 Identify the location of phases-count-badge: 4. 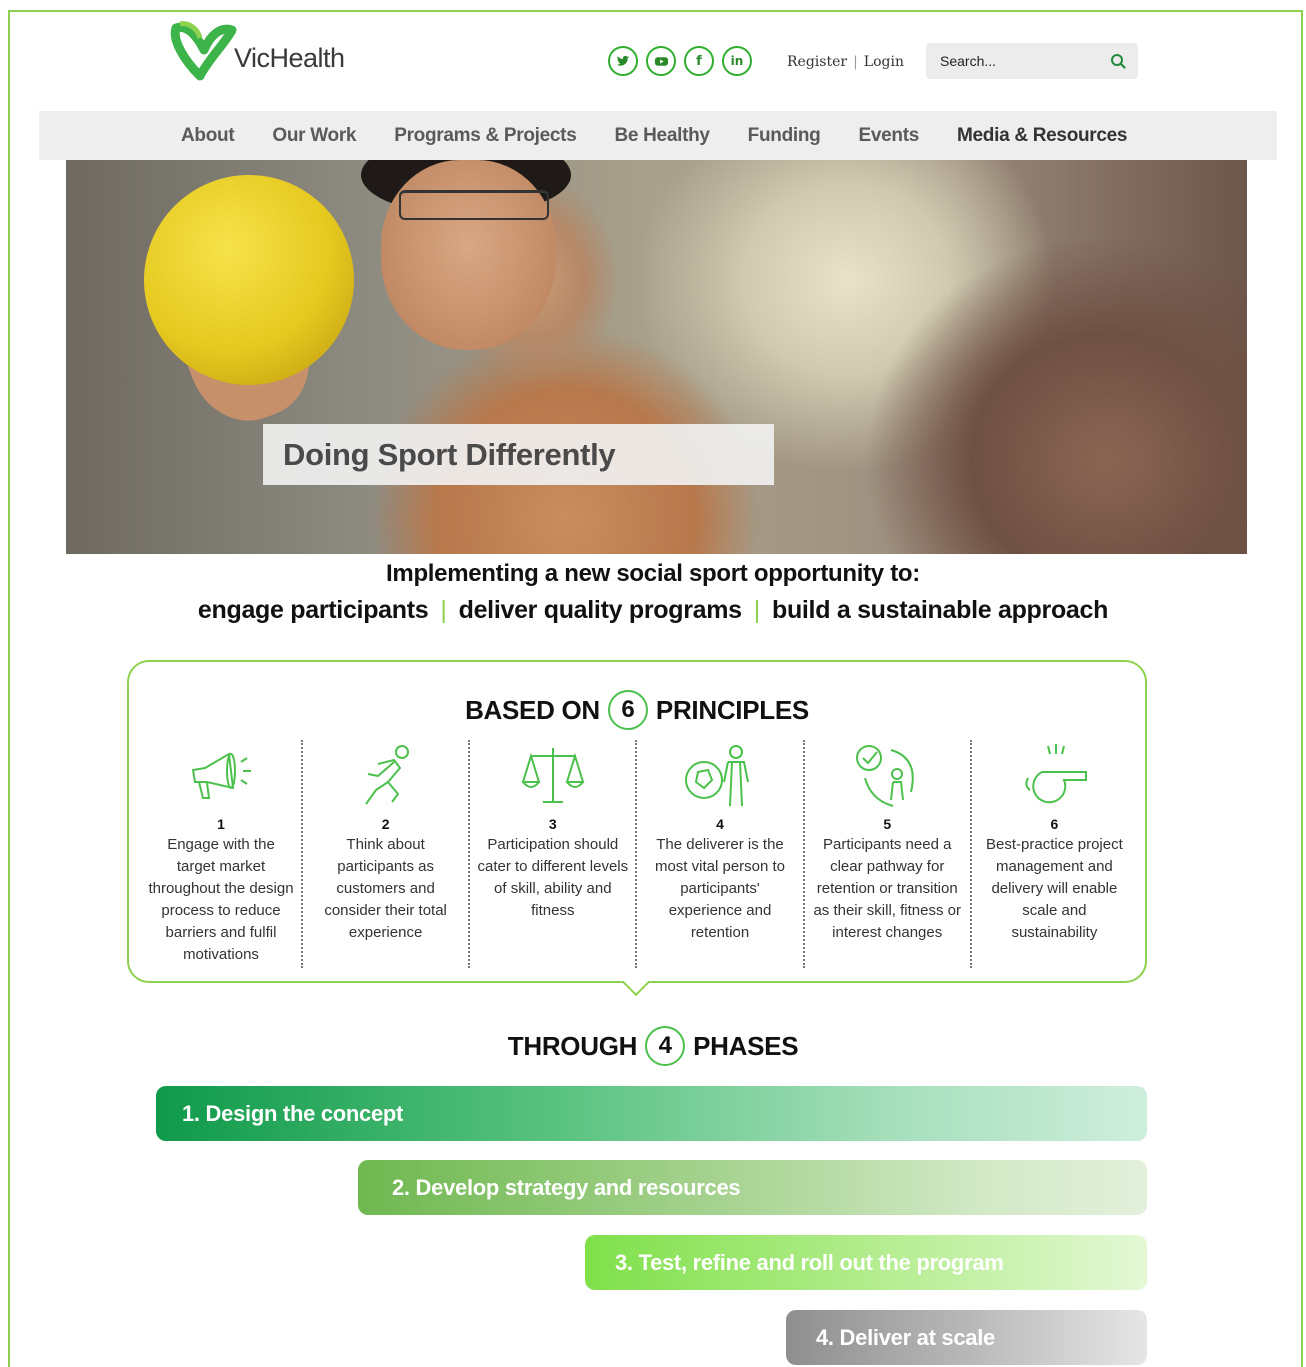
(665, 1046).